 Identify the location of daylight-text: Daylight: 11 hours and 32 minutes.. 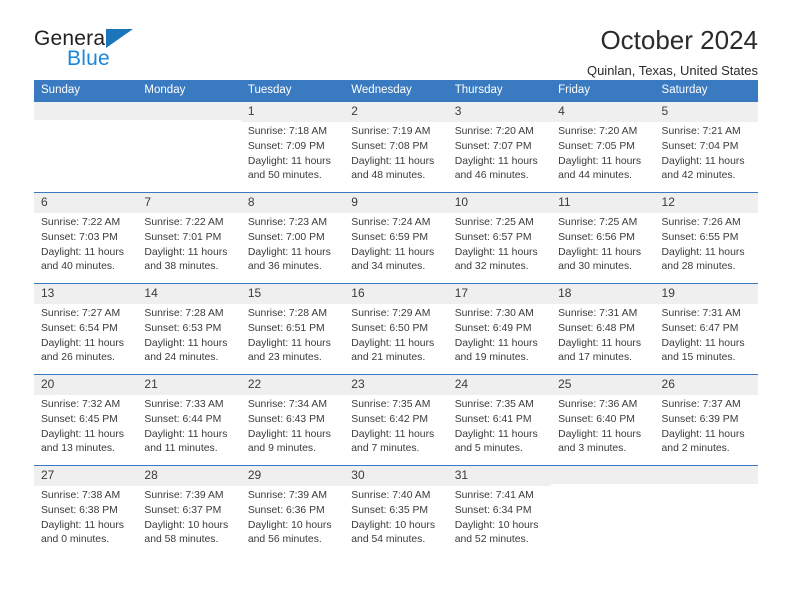
(496, 259).